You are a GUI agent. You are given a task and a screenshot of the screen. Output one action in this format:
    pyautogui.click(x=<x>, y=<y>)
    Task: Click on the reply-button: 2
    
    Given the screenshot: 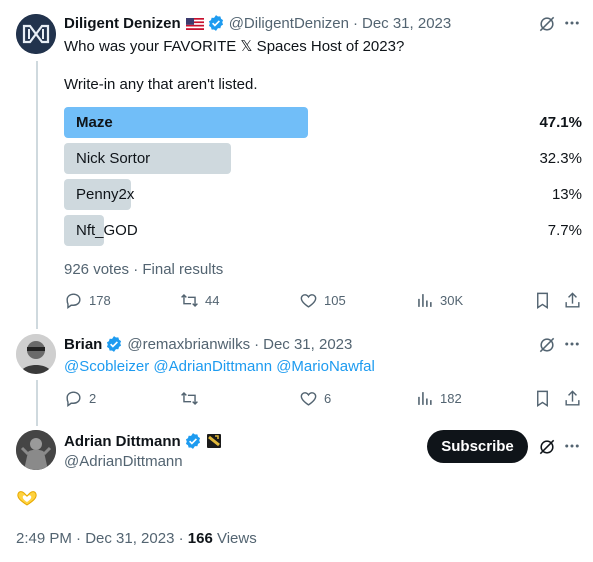 What is the action you would take?
    pyautogui.click(x=80, y=398)
    